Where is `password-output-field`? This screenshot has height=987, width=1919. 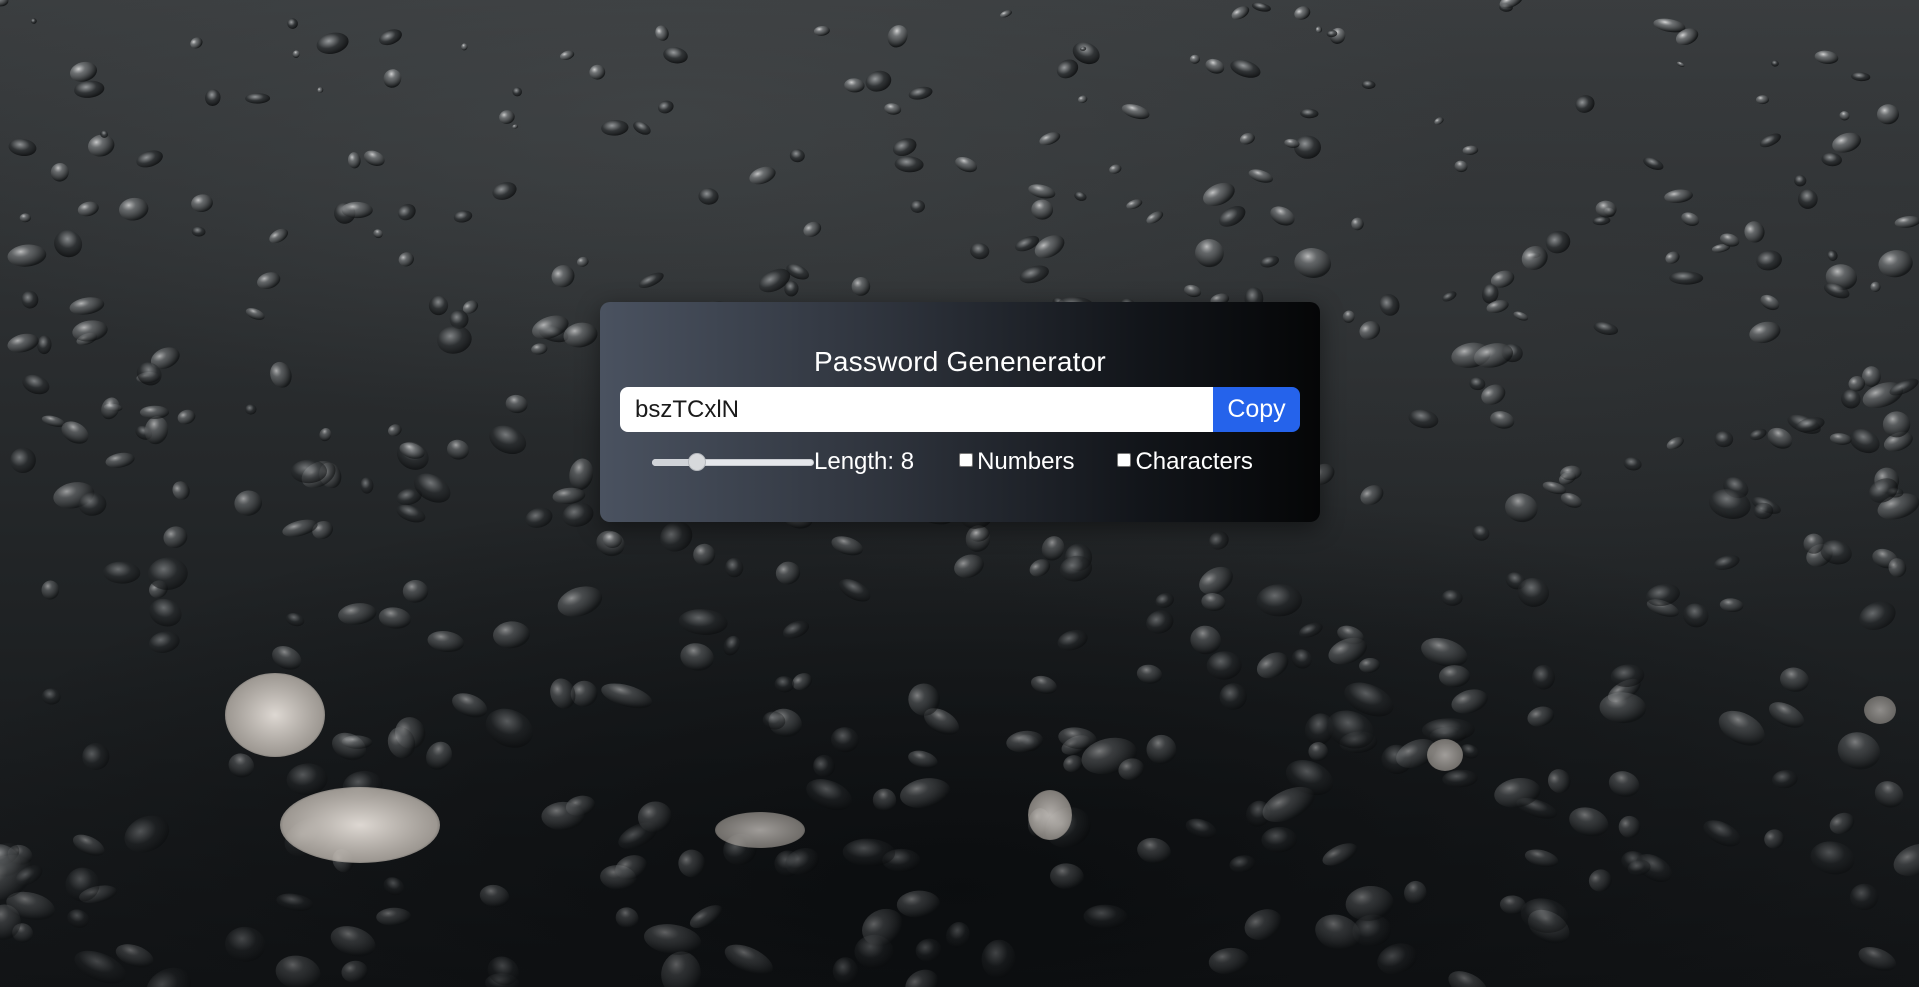
password-output-field is located at coordinates (916, 409).